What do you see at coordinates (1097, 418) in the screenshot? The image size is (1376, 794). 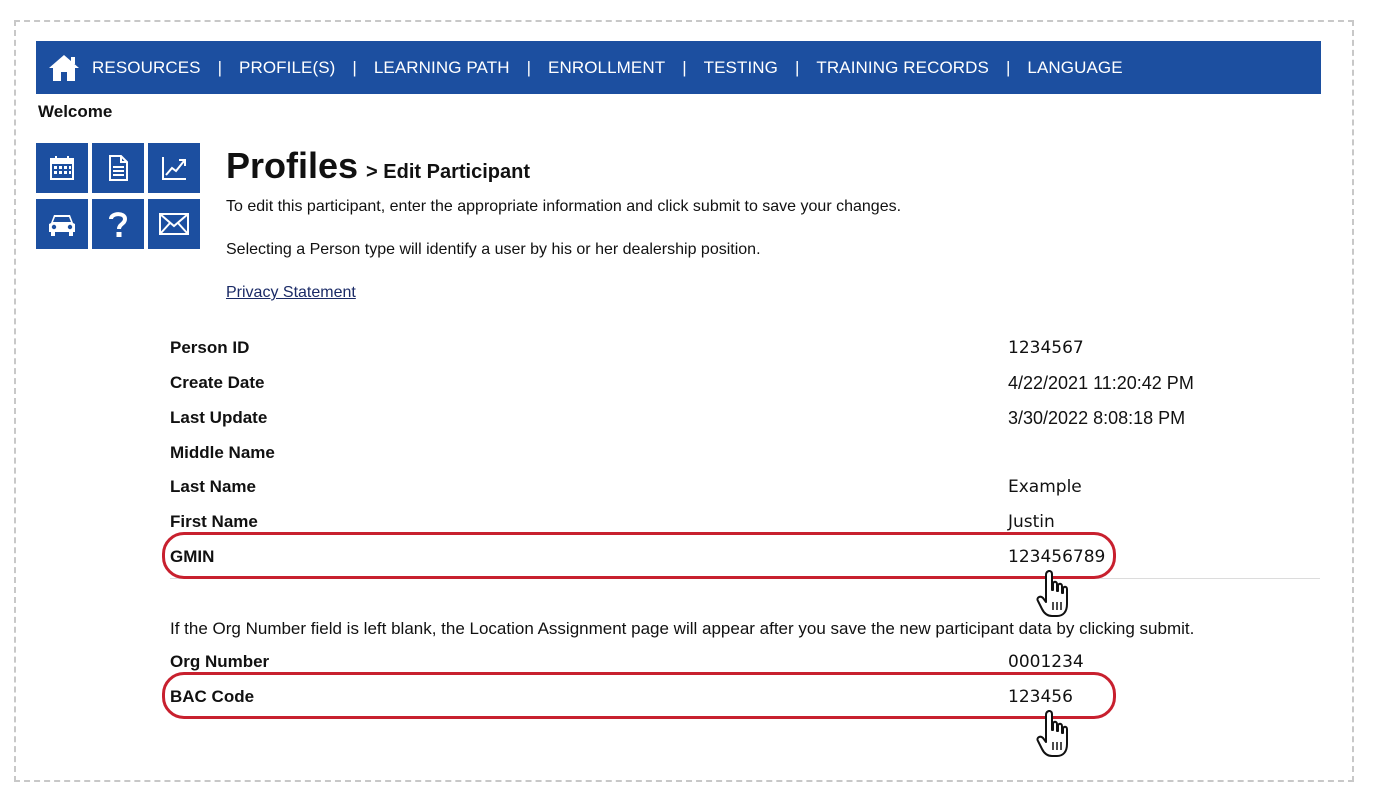 I see `last-update-value: 3/30/2022 8:08:18 PM` at bounding box center [1097, 418].